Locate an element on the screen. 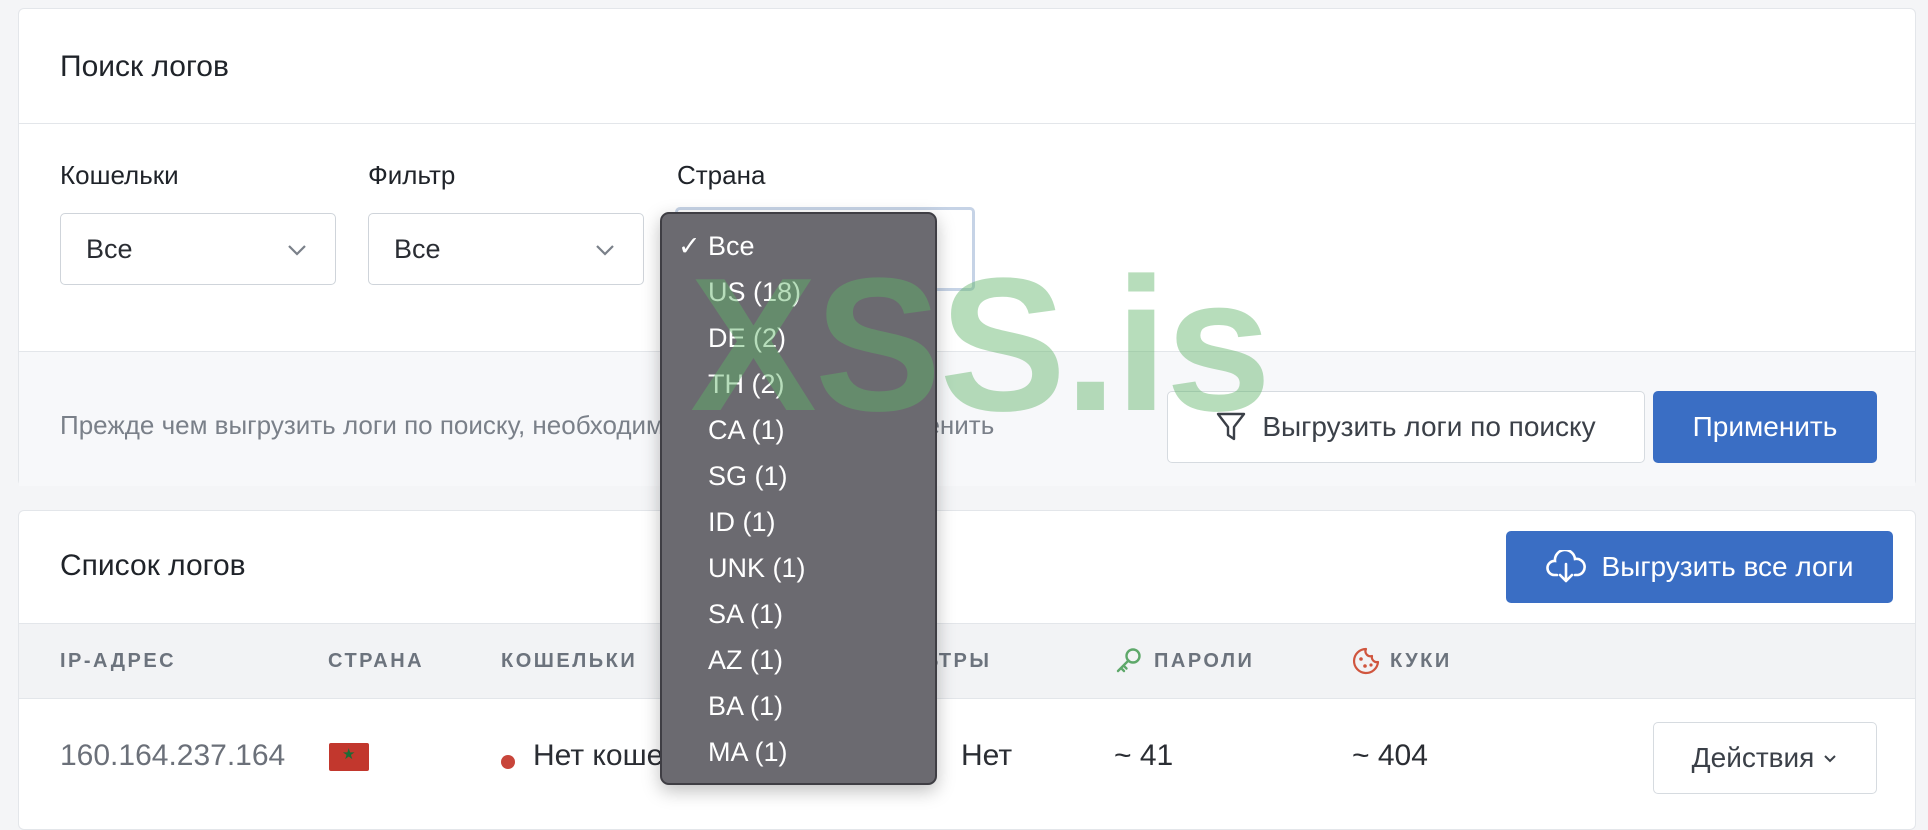 The width and height of the screenshot is (1928, 830). country-option: SG (1) is located at coordinates (748, 476).